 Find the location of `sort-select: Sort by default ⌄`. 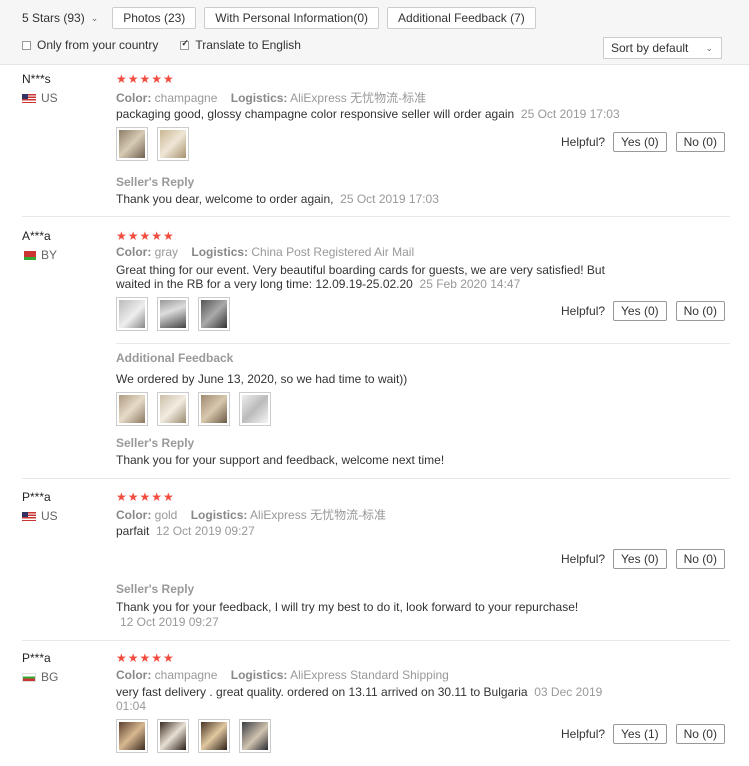

sort-select: Sort by default ⌄ is located at coordinates (662, 48).